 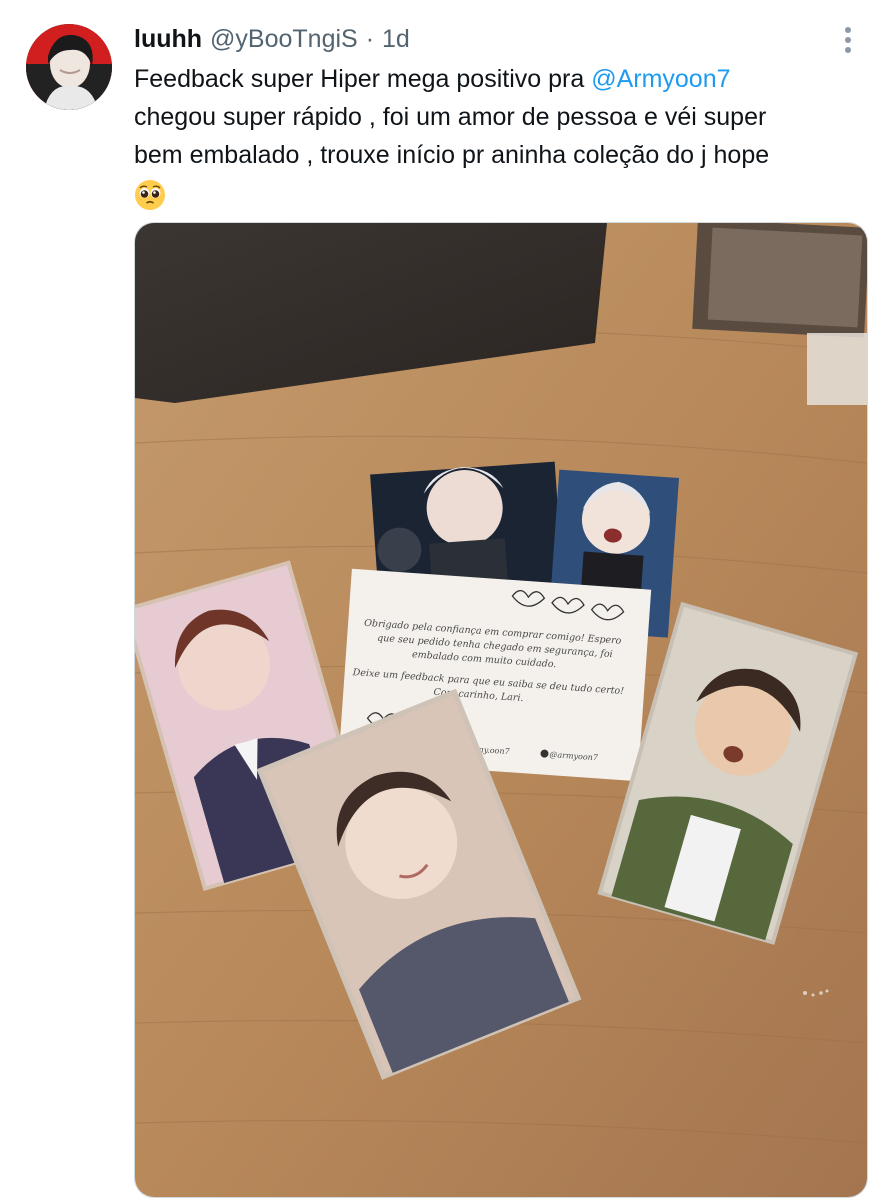 I want to click on tweet-line-1-text: Feedback super Hiper mega positivo pra, so click(x=363, y=79).